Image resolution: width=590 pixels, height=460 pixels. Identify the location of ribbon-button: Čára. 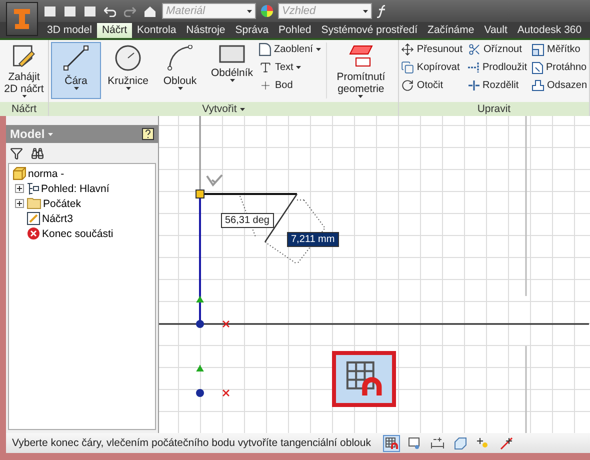
(76, 70).